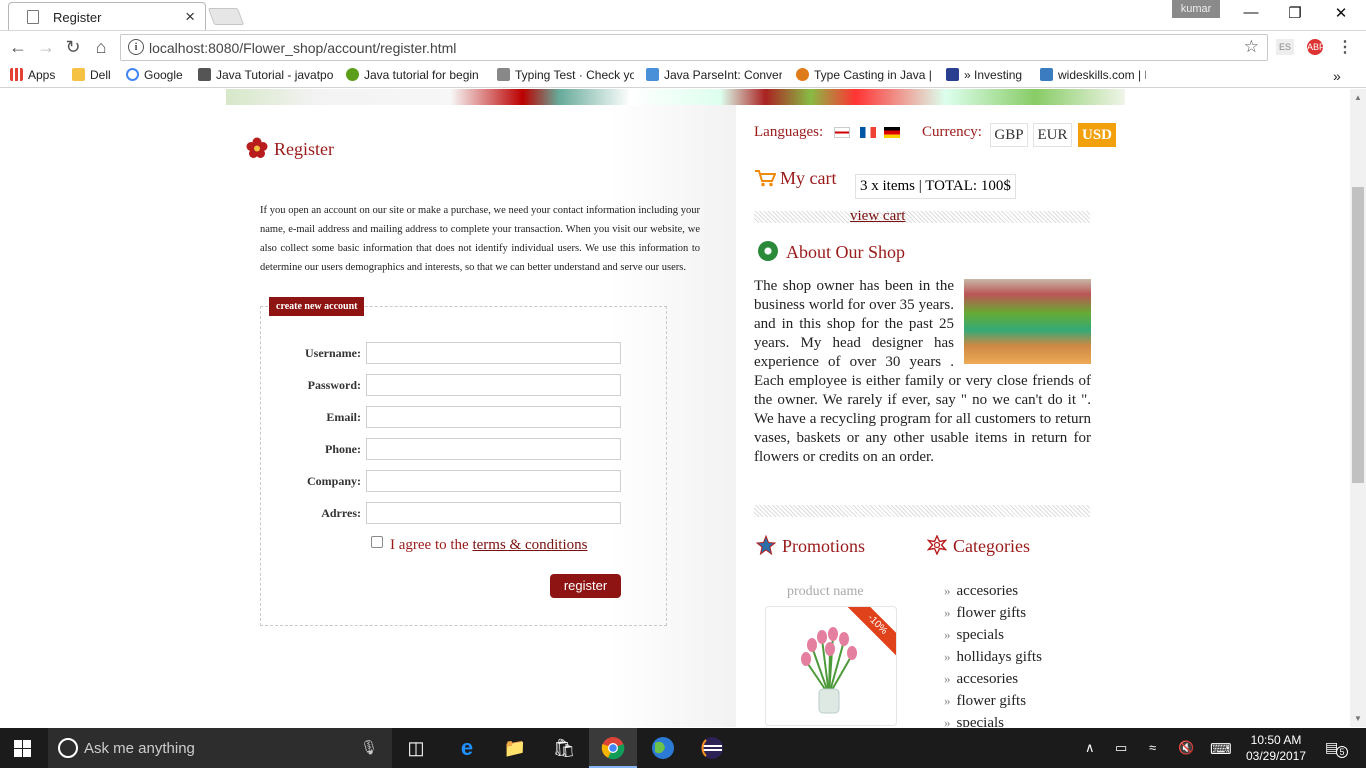 This screenshot has height=768, width=1366. Describe the element at coordinates (1337, 76) in the screenshot. I see `bookmarks-more-icon: »` at that location.